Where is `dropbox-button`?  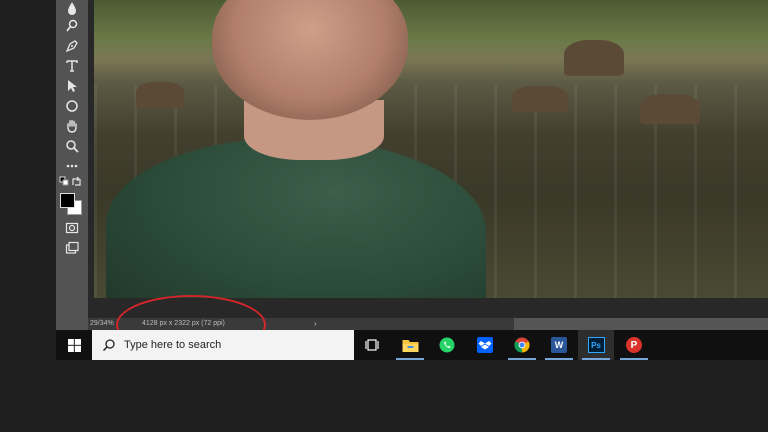
dropbox-button is located at coordinates (485, 345).